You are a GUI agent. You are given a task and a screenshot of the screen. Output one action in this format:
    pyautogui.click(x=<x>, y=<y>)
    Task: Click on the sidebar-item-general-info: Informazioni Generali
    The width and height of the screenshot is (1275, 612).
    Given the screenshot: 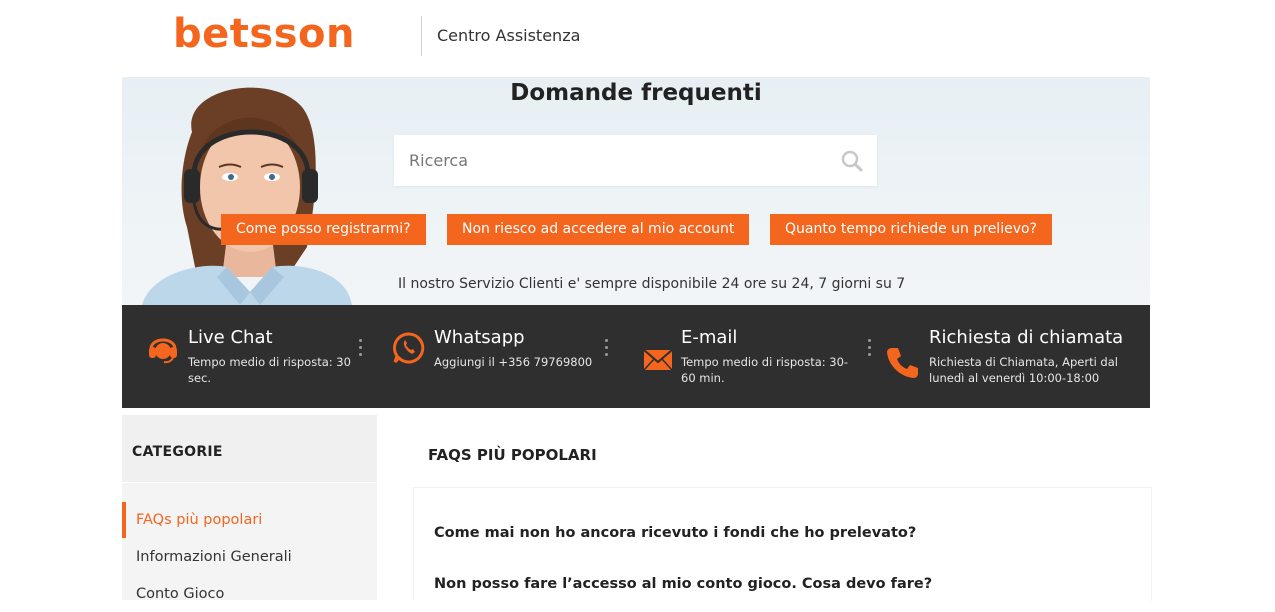 What is the action you would take?
    pyautogui.click(x=249, y=557)
    